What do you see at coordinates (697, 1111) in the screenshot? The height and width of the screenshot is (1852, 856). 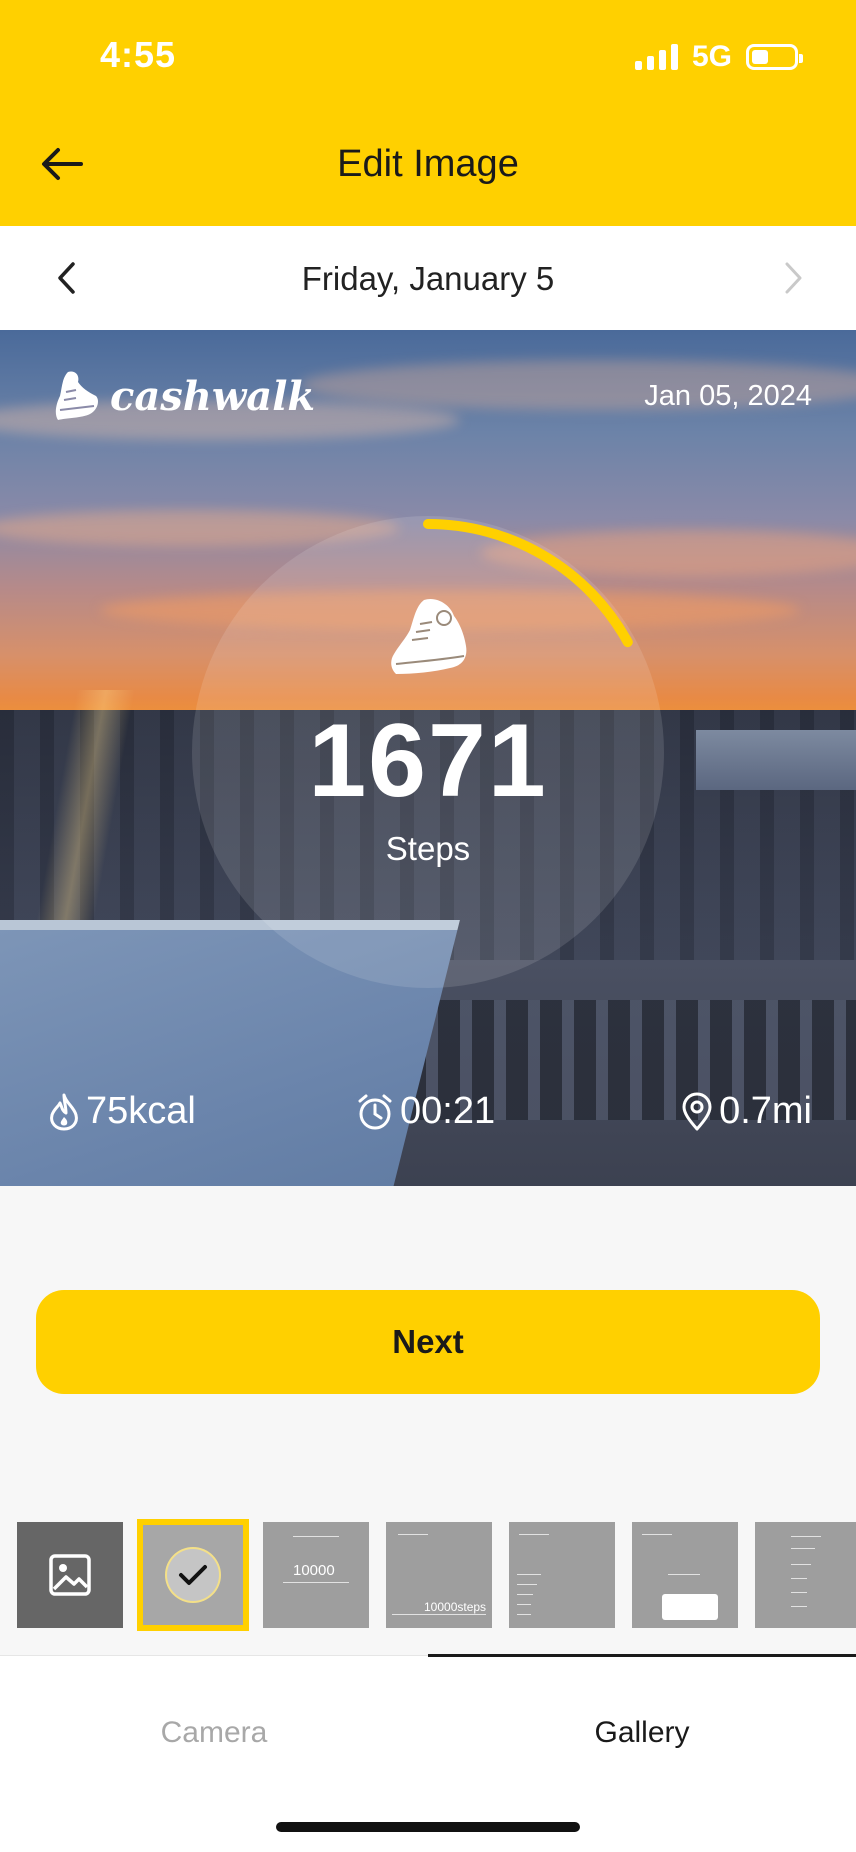 I see `location-pin-icon` at bounding box center [697, 1111].